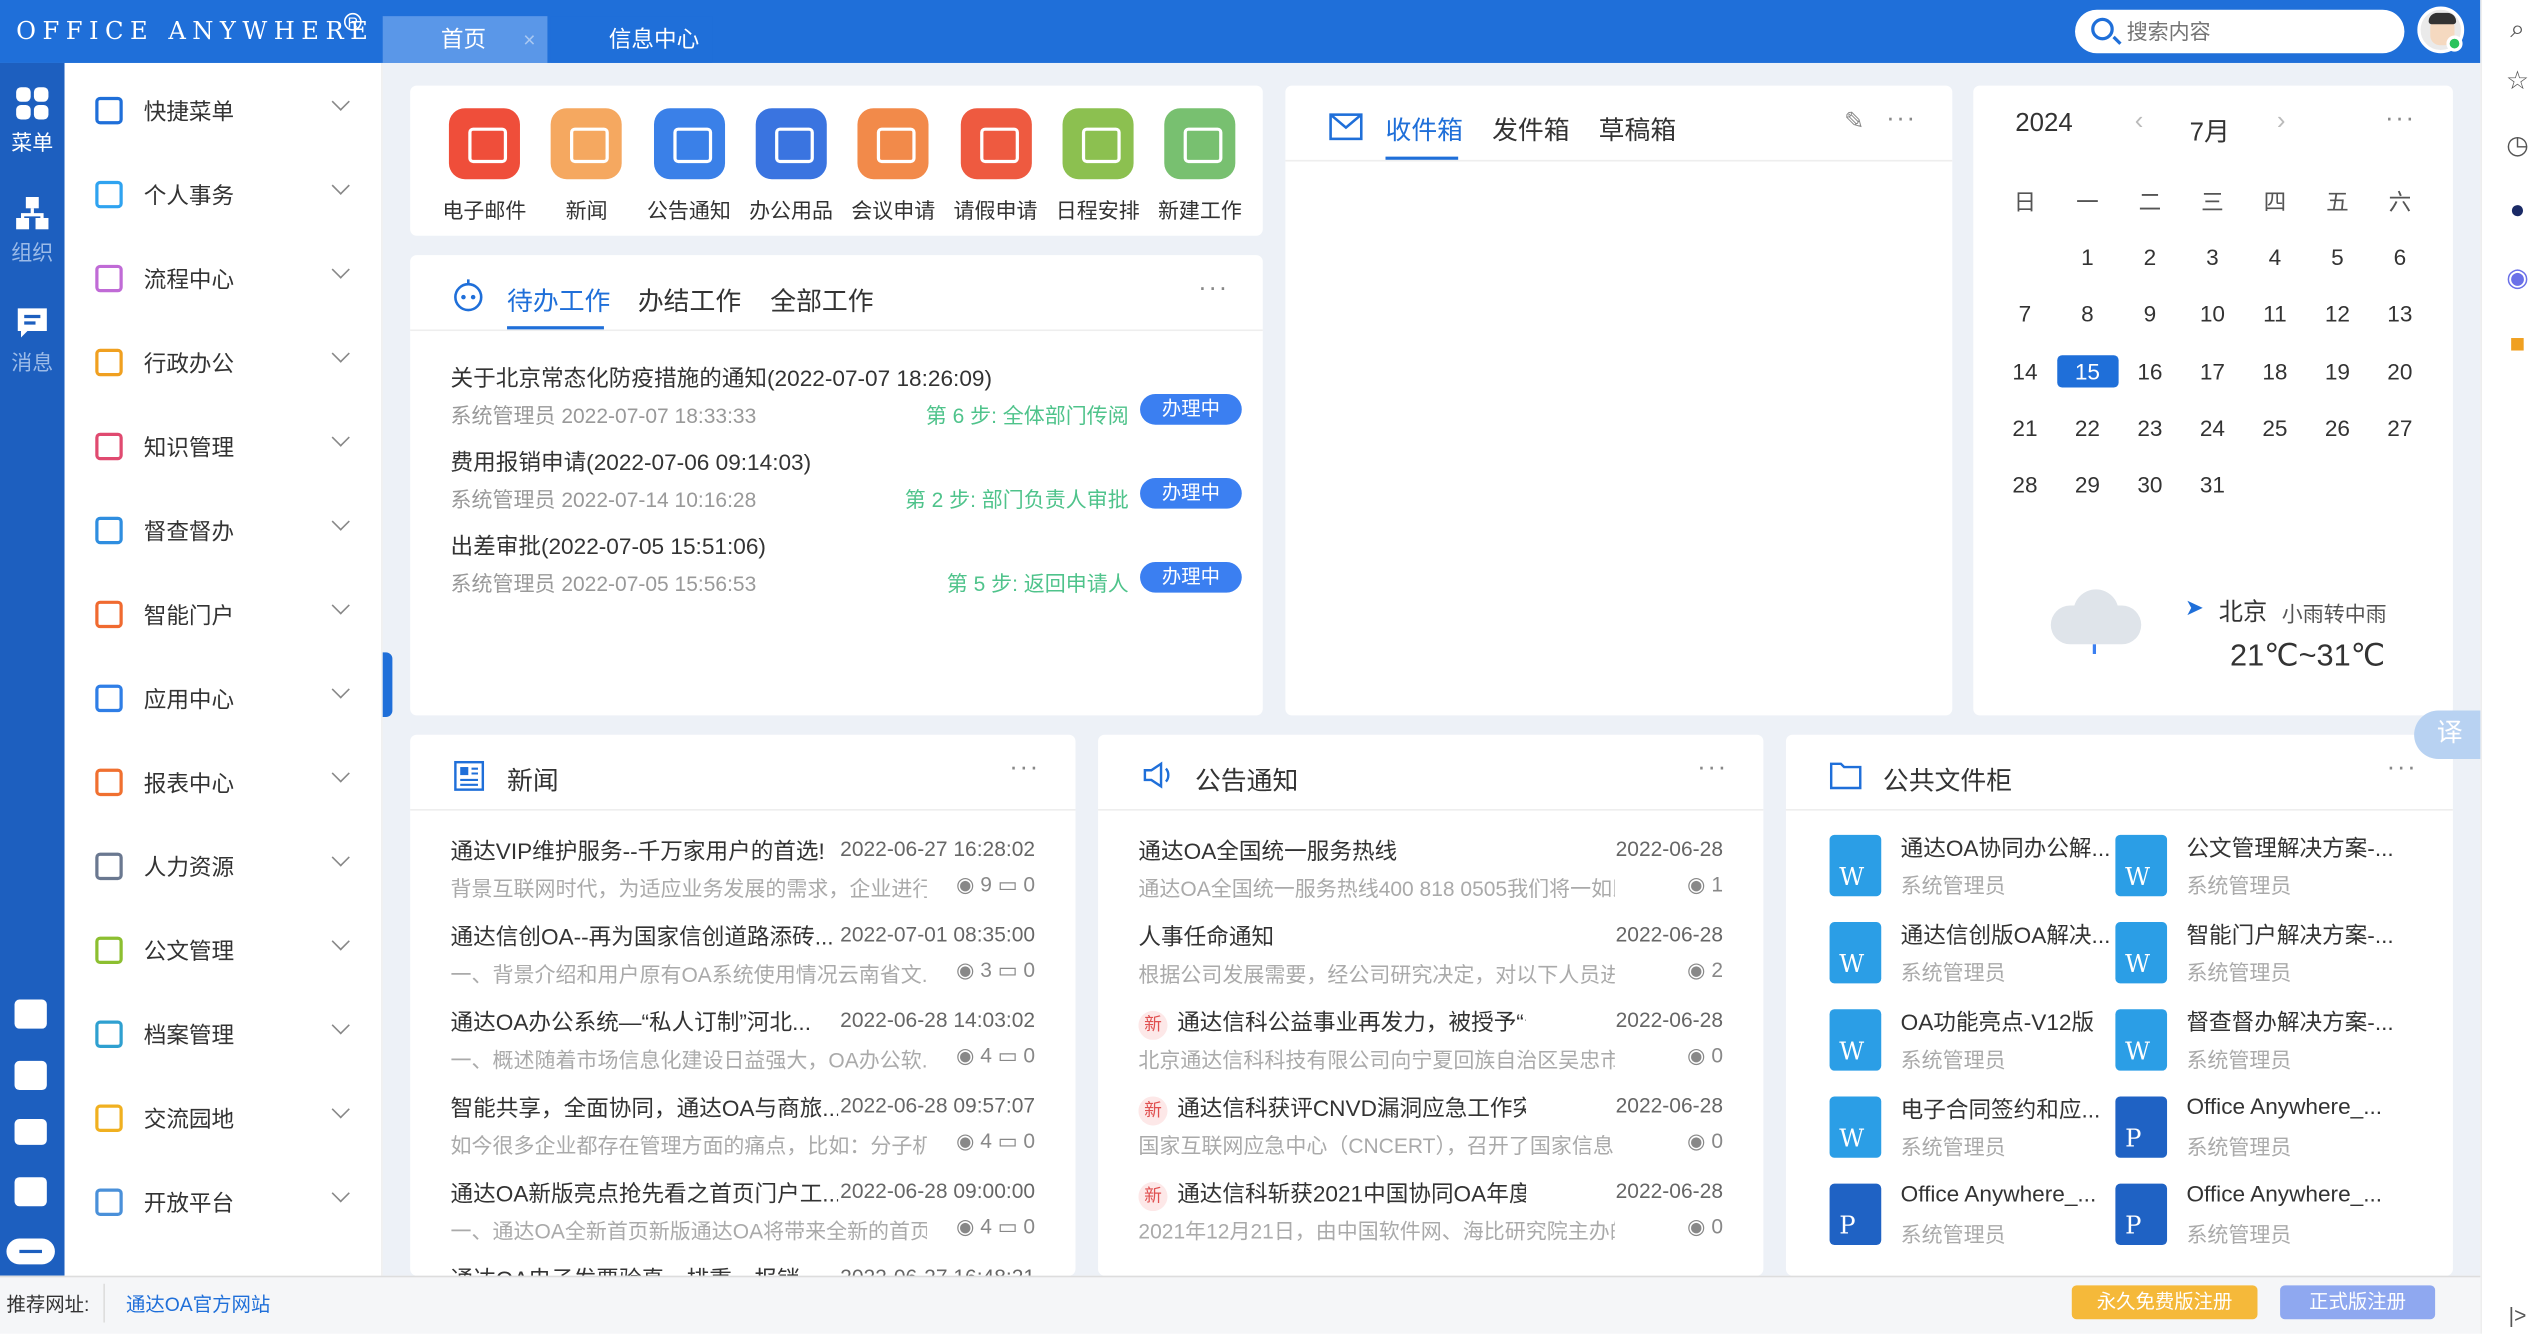  I want to click on tab-inbox: 收件箱, so click(1424, 127).